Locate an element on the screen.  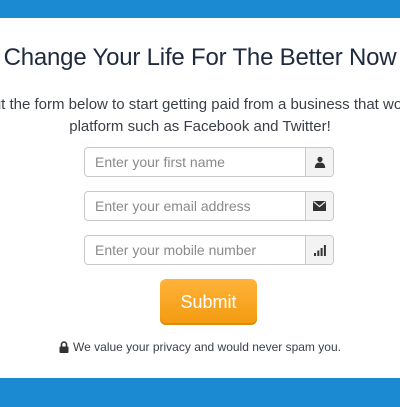
top-banner-bar is located at coordinates (200, 9).